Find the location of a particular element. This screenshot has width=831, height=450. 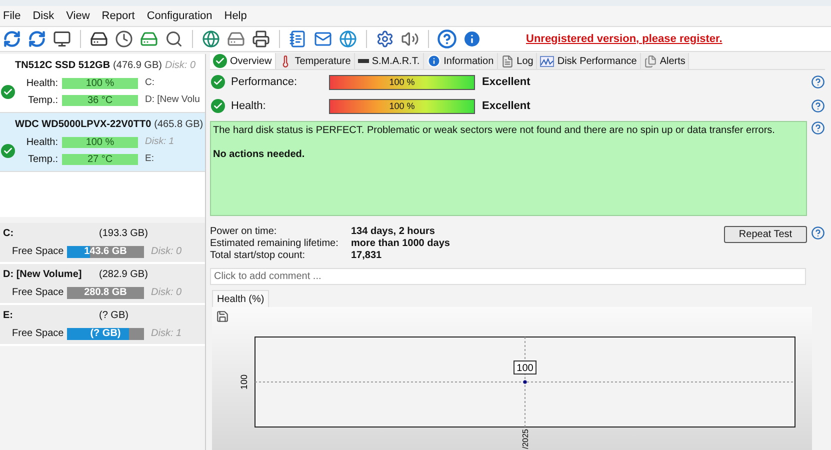

fact-label: Power on time: is located at coordinates (244, 232).